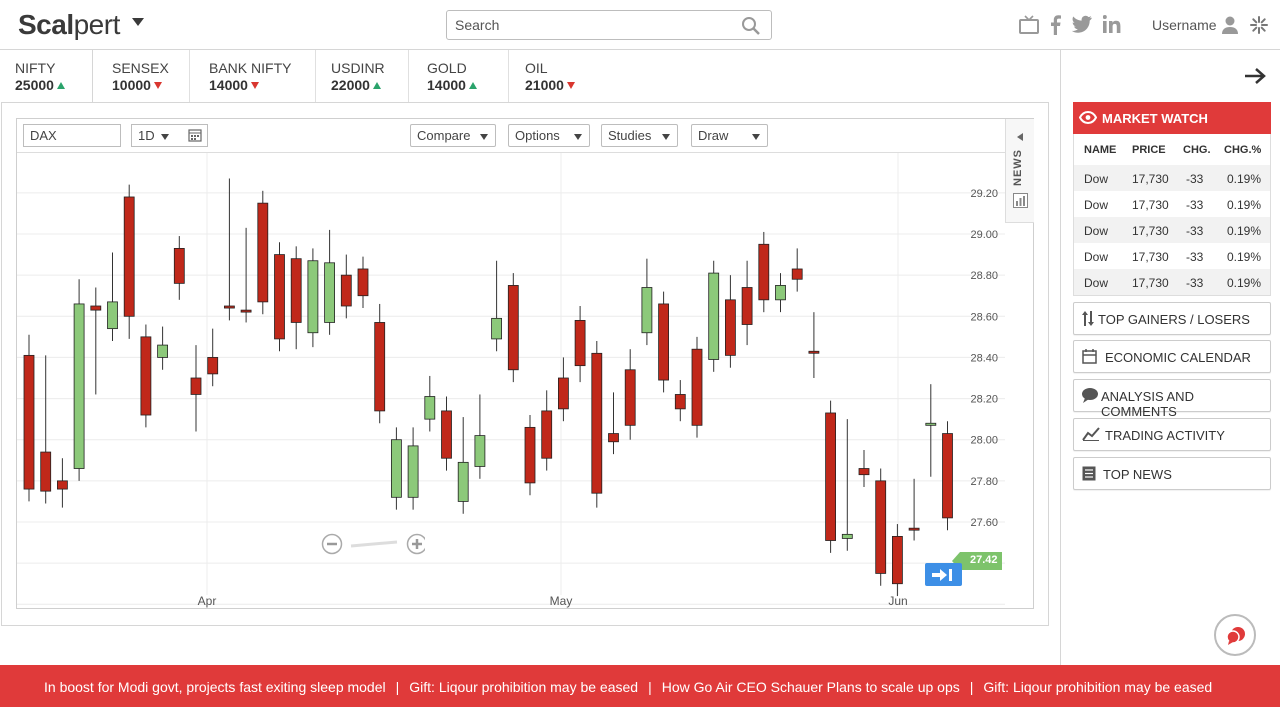  What do you see at coordinates (374, 544) in the screenshot?
I see `zoom-slider` at bounding box center [374, 544].